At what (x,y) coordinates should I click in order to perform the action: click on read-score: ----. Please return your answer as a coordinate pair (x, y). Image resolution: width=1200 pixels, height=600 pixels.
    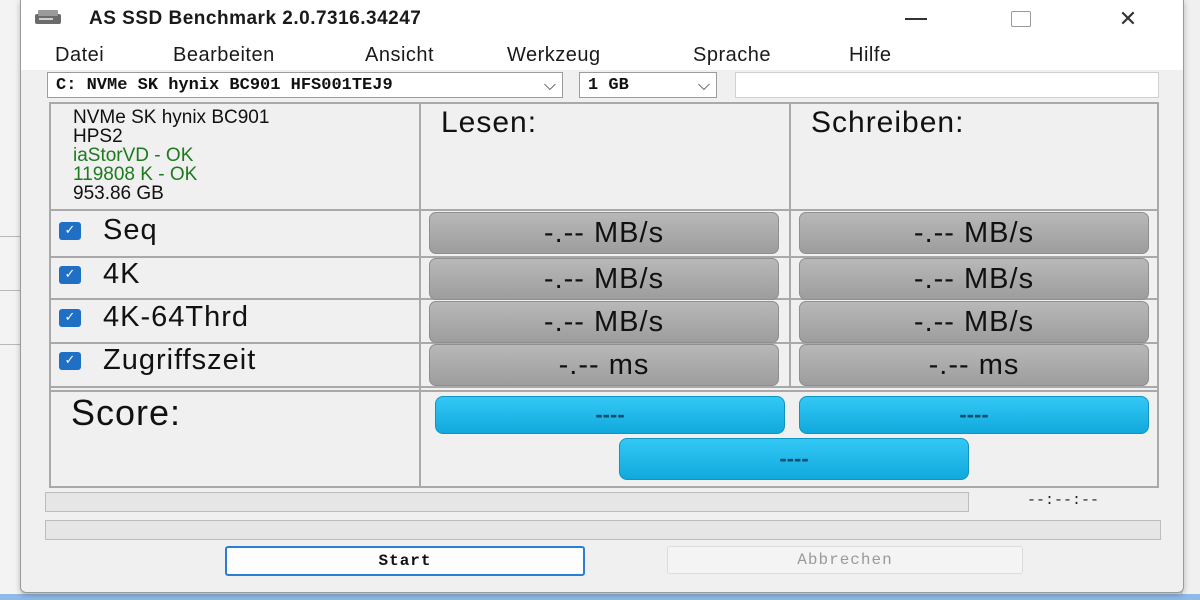
    Looking at the image, I should click on (610, 415).